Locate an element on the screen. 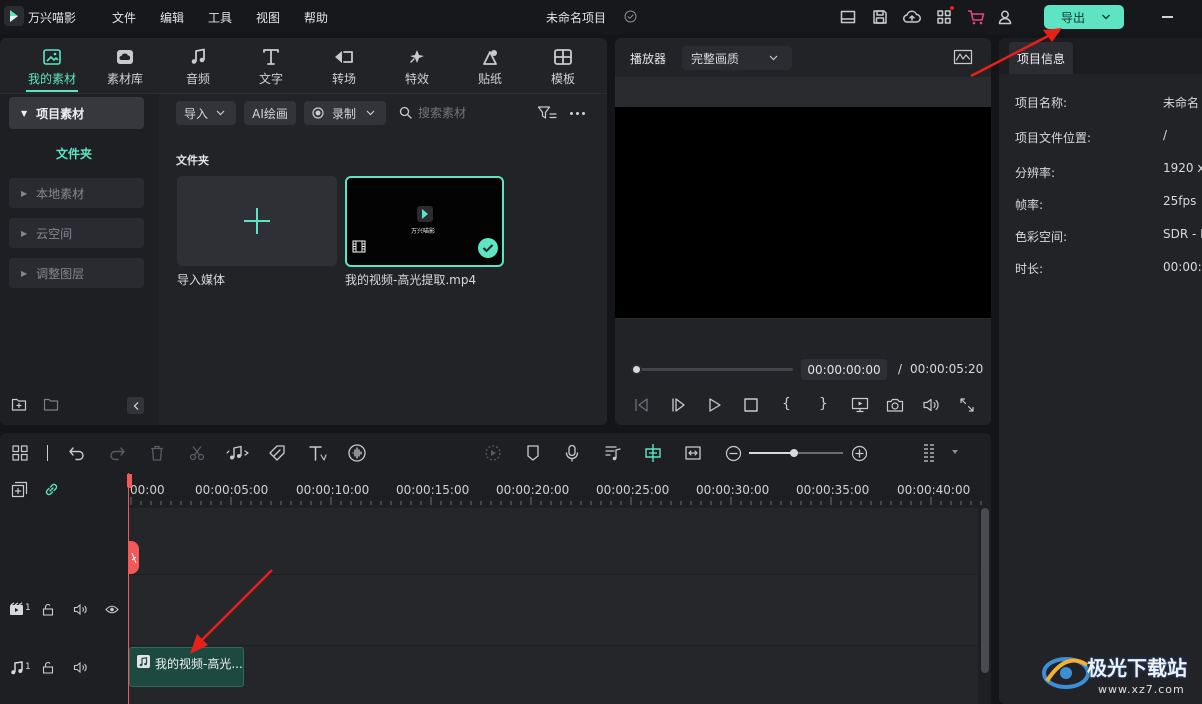 Image resolution: width=1202 pixels, height=704 pixels. watermark-url: www.xz7.com is located at coordinates (1141, 689).